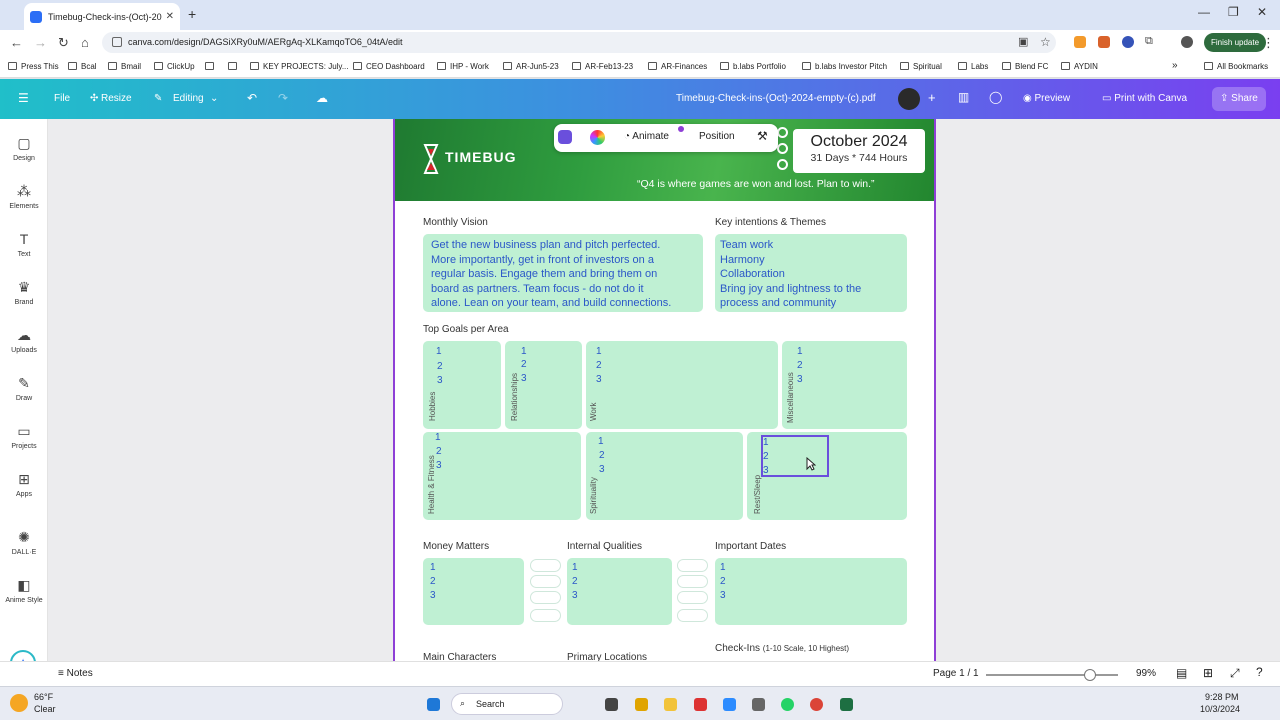  I want to click on bookmark-item: b.labs Portfolio, so click(753, 66).